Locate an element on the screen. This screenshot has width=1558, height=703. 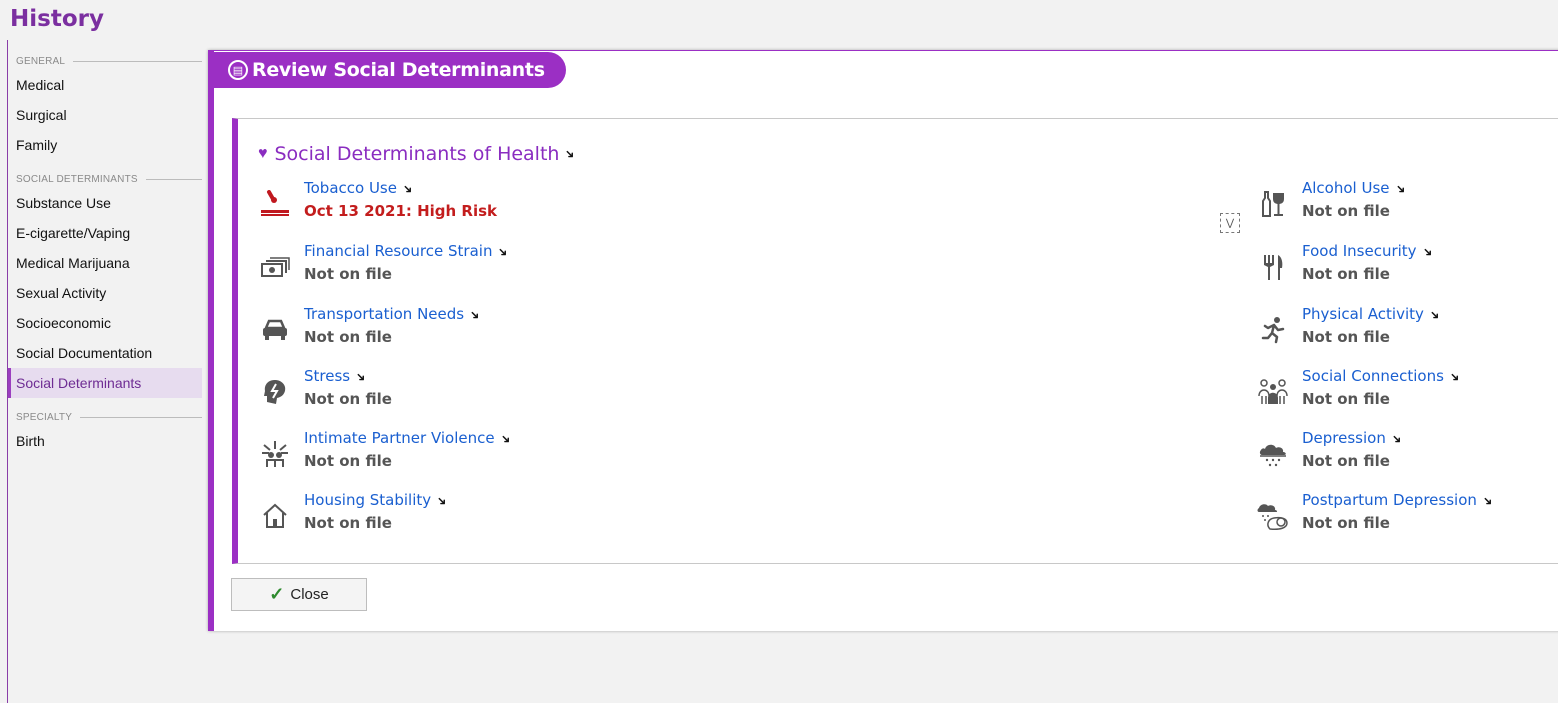
violence-icon is located at coordinates (275, 454).